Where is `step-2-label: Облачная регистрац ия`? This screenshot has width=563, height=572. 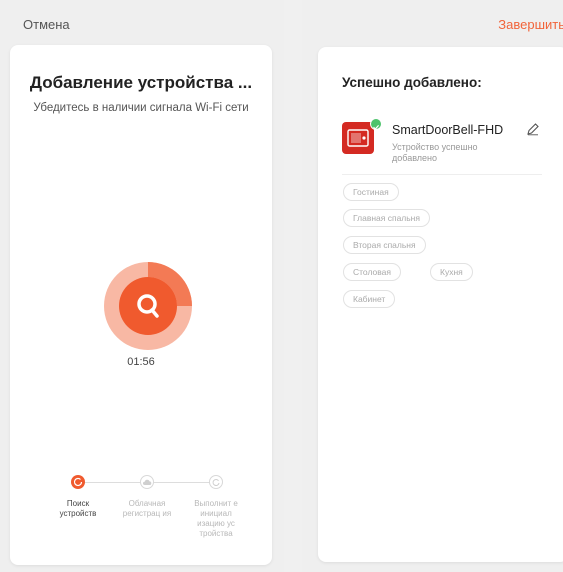 step-2-label: Облачная регистрац ия is located at coordinates (147, 508).